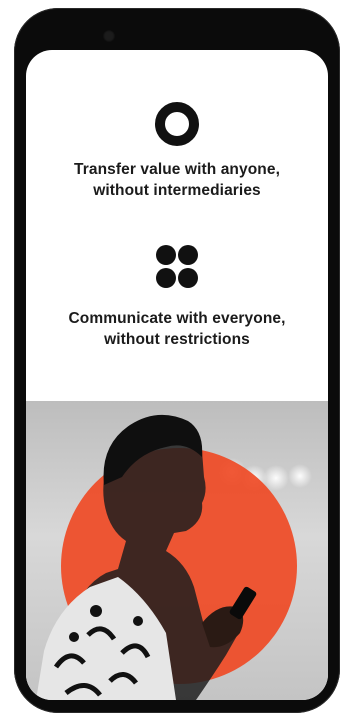 The width and height of the screenshot is (340, 714). I want to click on feature-communicate-icon-wrap, so click(177, 267).